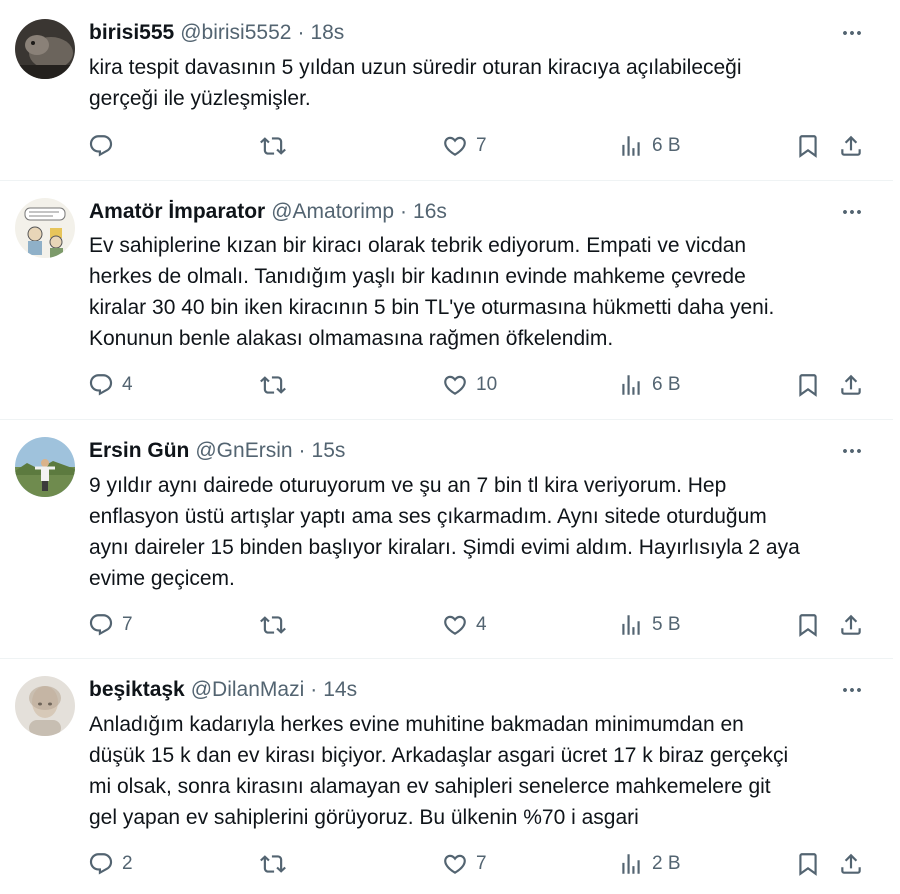 The height and width of the screenshot is (894, 900). What do you see at coordinates (105, 146) in the screenshot?
I see `reply-button` at bounding box center [105, 146].